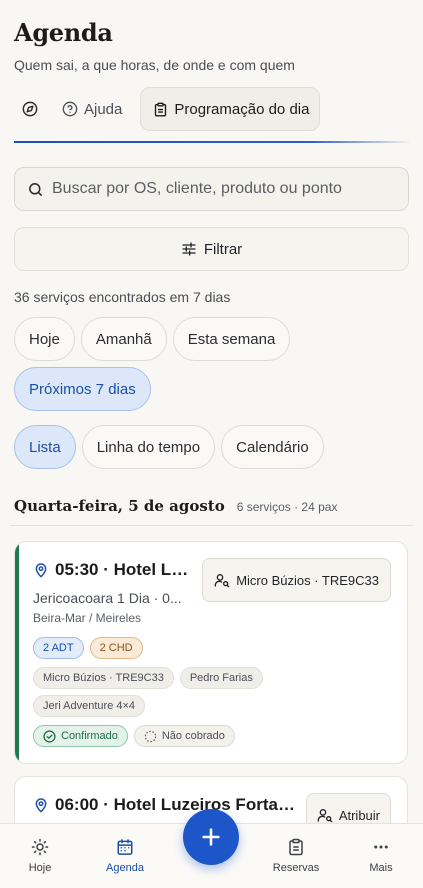 The height and width of the screenshot is (888, 423). I want to click on status-tags: Confirmado Não cobrado, so click(134, 736).